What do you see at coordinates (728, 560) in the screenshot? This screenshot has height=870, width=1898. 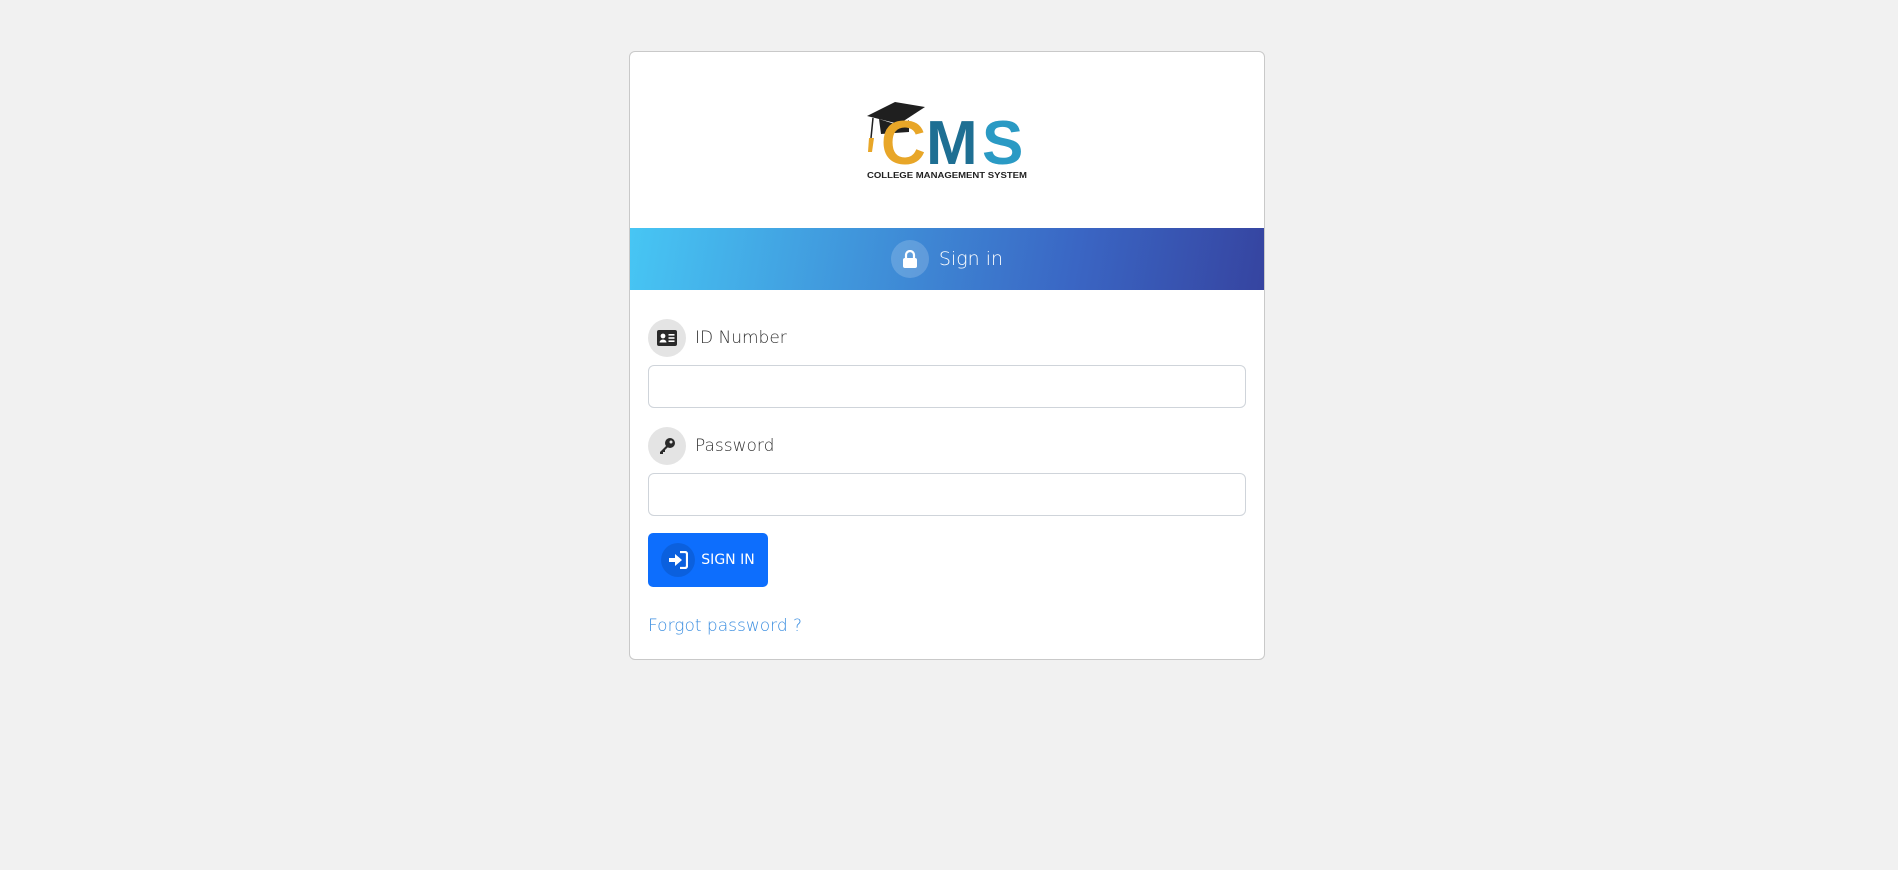 I see `sign-in-button-label: SIGN IN` at bounding box center [728, 560].